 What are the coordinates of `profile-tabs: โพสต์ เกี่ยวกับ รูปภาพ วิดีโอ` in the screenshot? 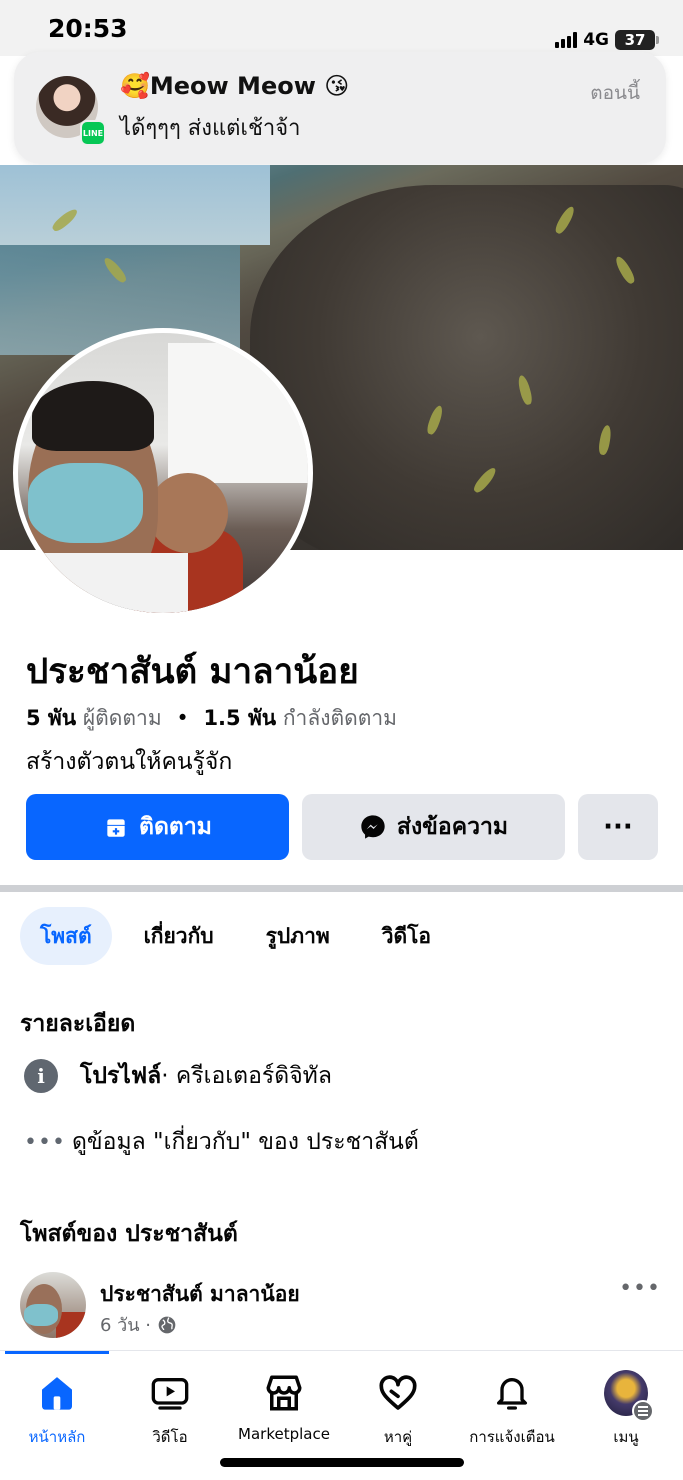 It's located at (241, 936).